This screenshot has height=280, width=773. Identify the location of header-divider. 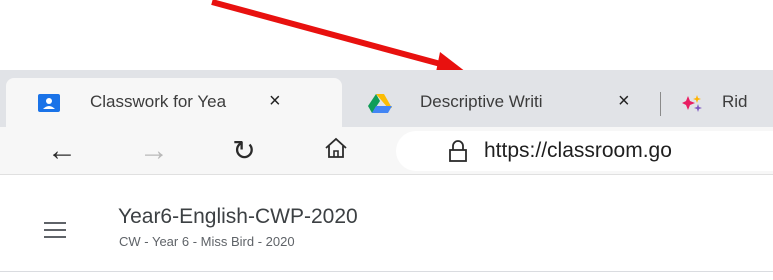
(386, 271).